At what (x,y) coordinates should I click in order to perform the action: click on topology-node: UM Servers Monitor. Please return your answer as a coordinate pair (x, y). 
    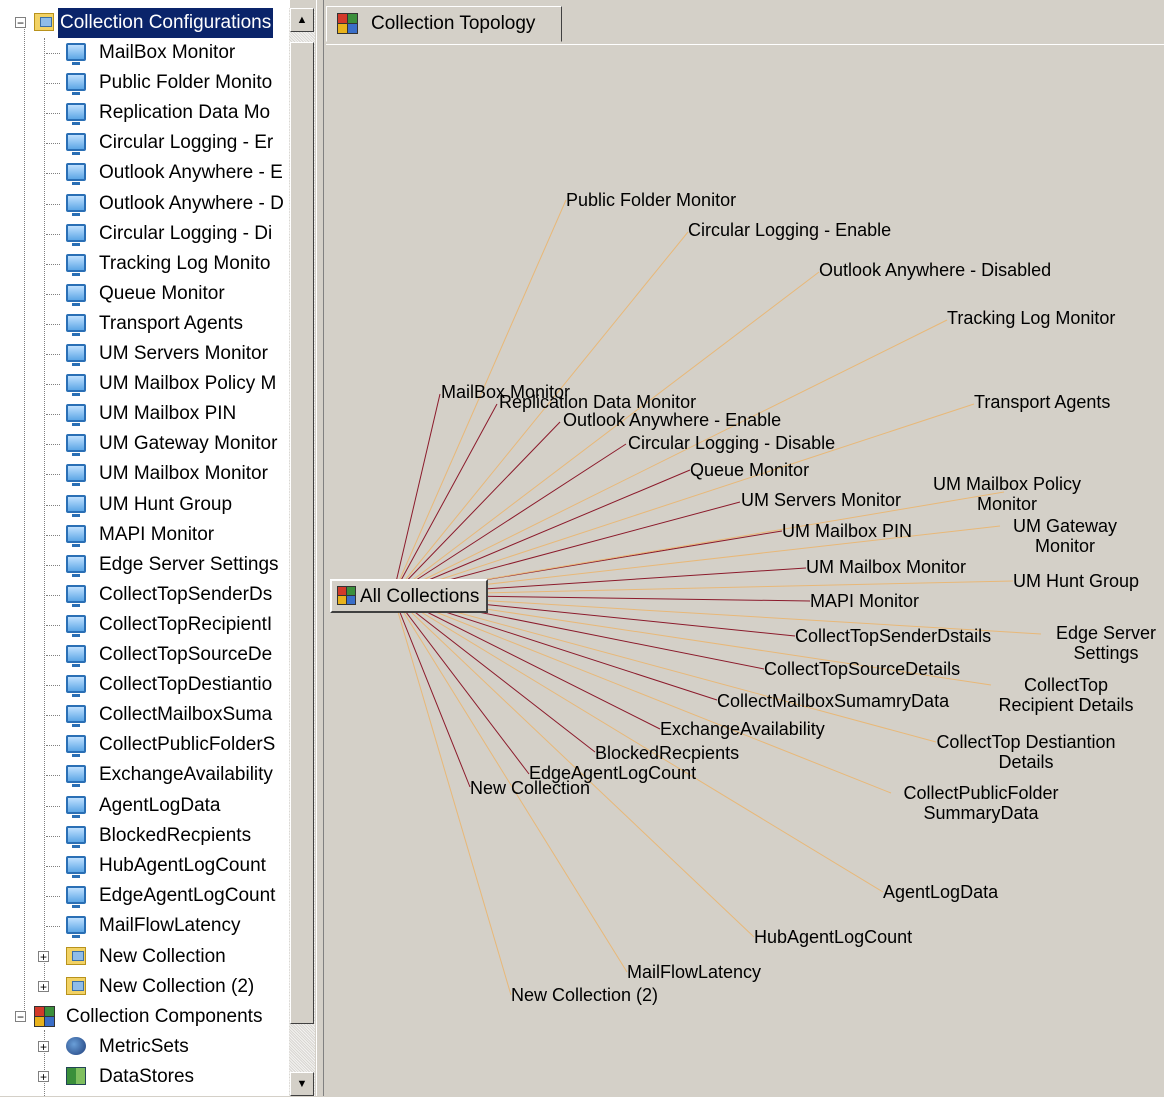
    Looking at the image, I should click on (821, 500).